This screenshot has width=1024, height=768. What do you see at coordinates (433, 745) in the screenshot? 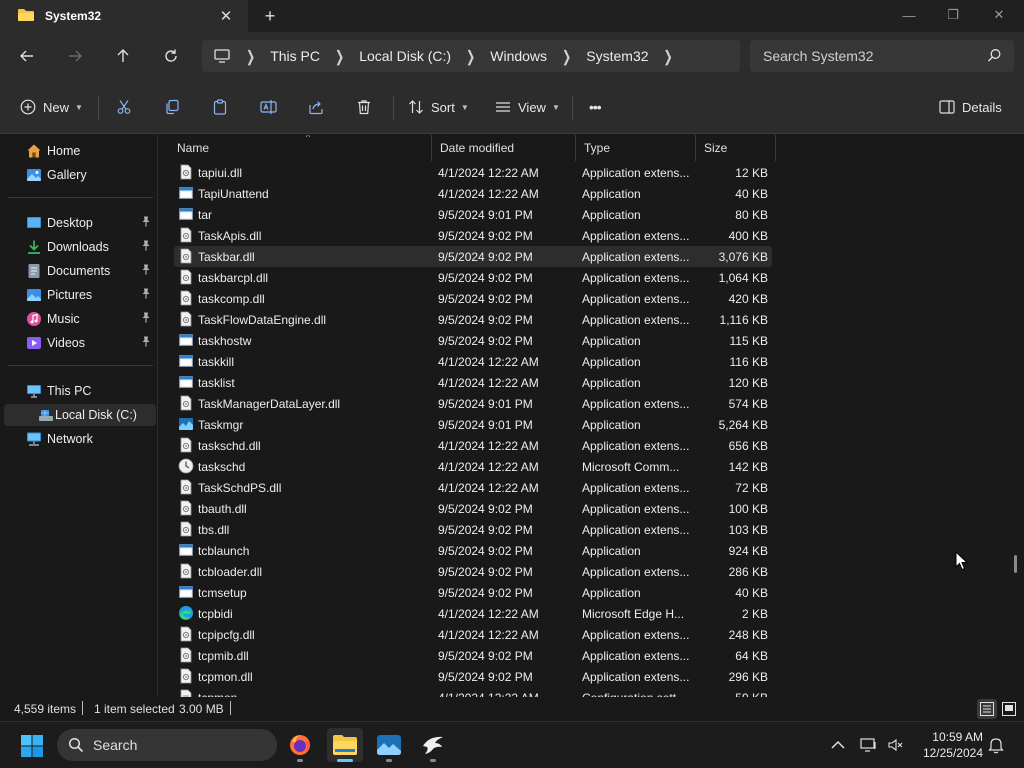
I see `taskbar-app-bird` at bounding box center [433, 745].